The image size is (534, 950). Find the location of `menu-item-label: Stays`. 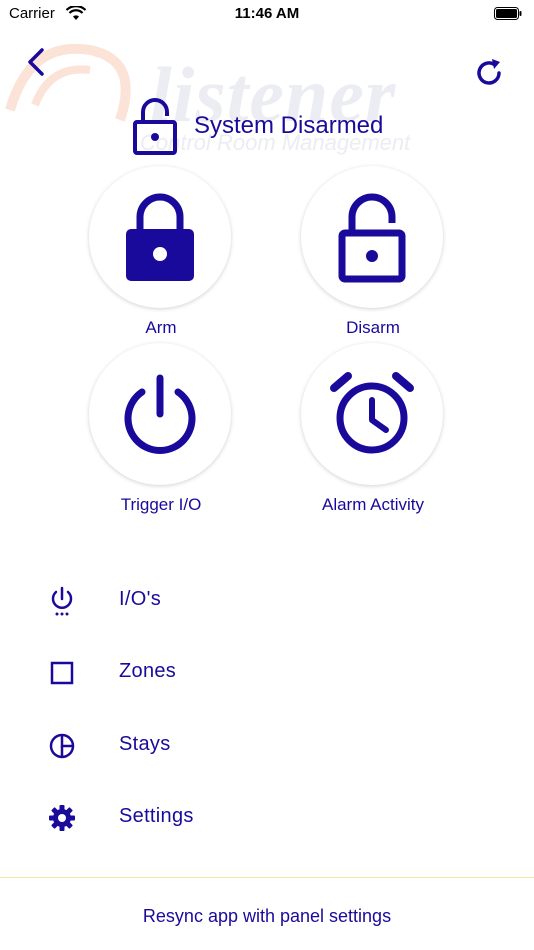

menu-item-label: Stays is located at coordinates (145, 744).